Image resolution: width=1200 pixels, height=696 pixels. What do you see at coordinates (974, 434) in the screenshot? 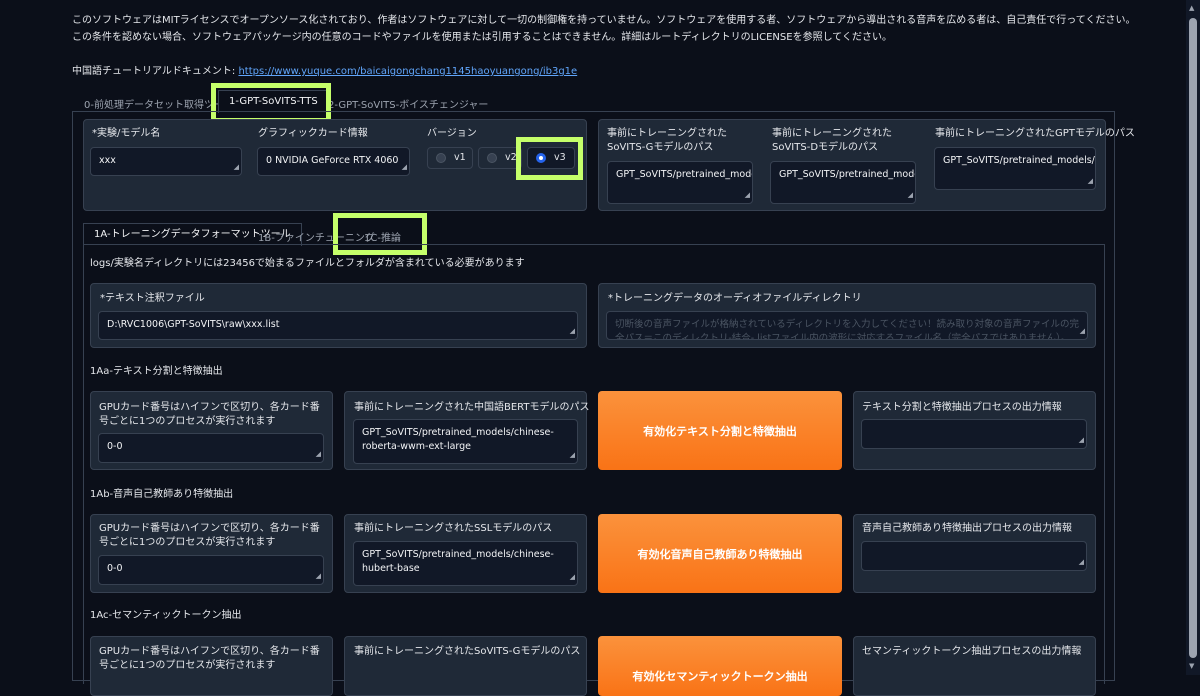
I see `s1a-output-box: ◢` at bounding box center [974, 434].